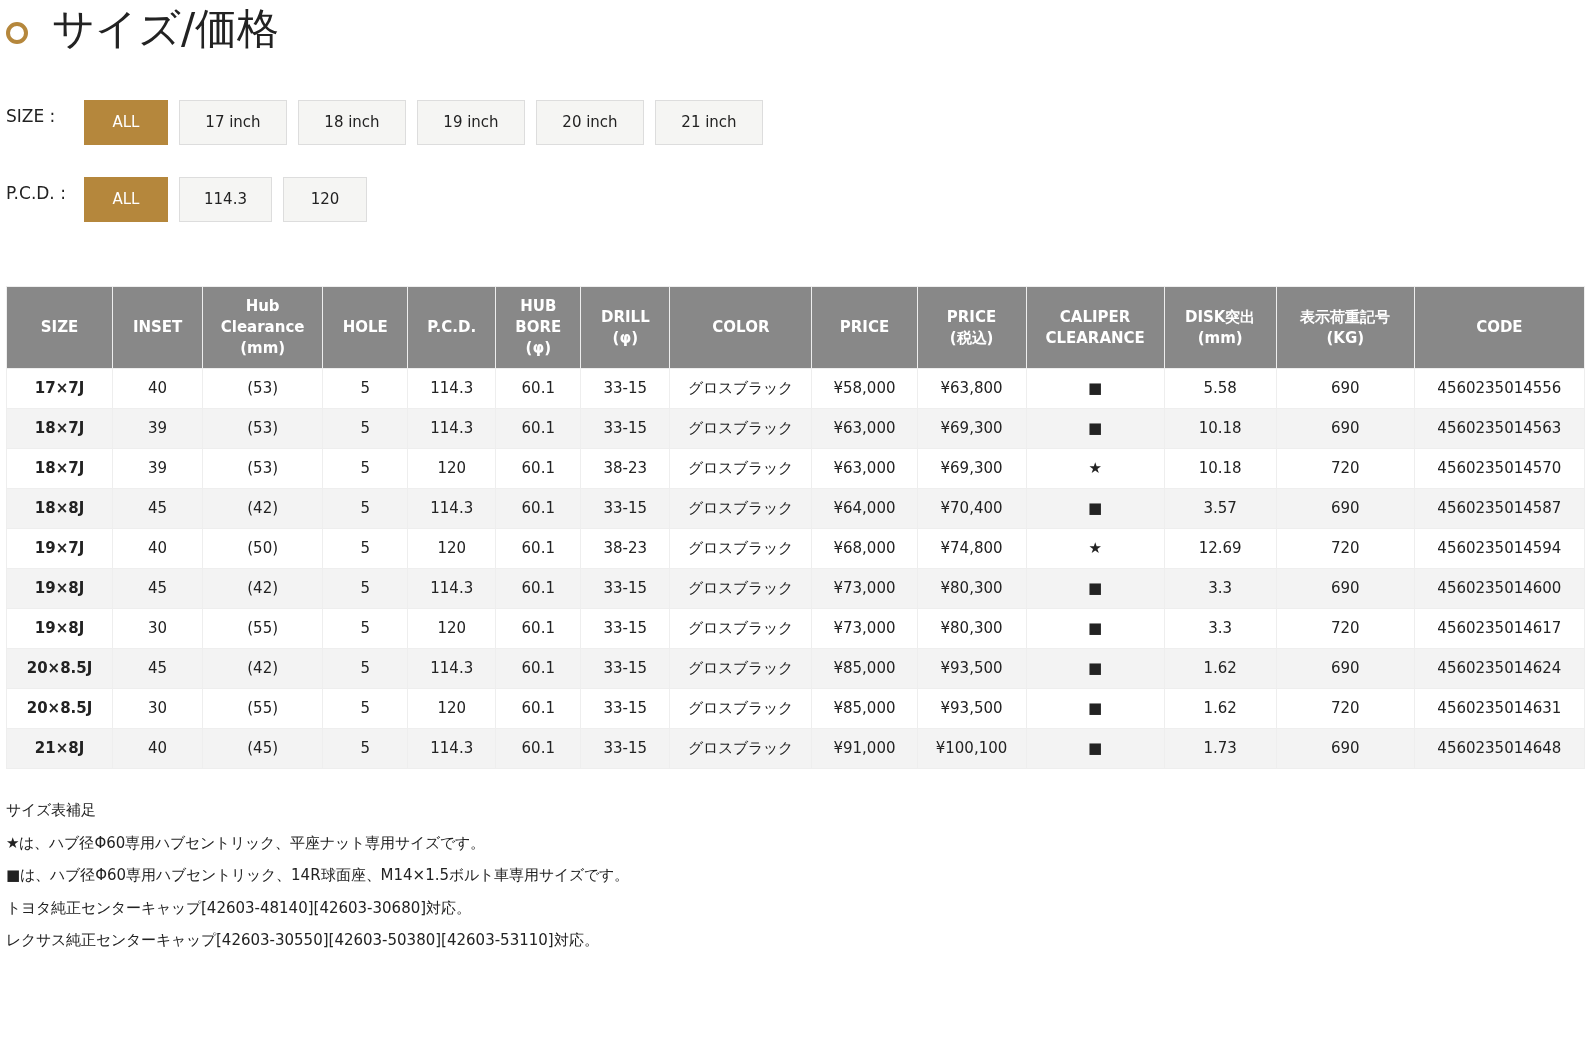 This screenshot has width=1596, height=1063. Describe the element at coordinates (864, 548) in the screenshot. I see `table-cell: ¥68,000` at that location.